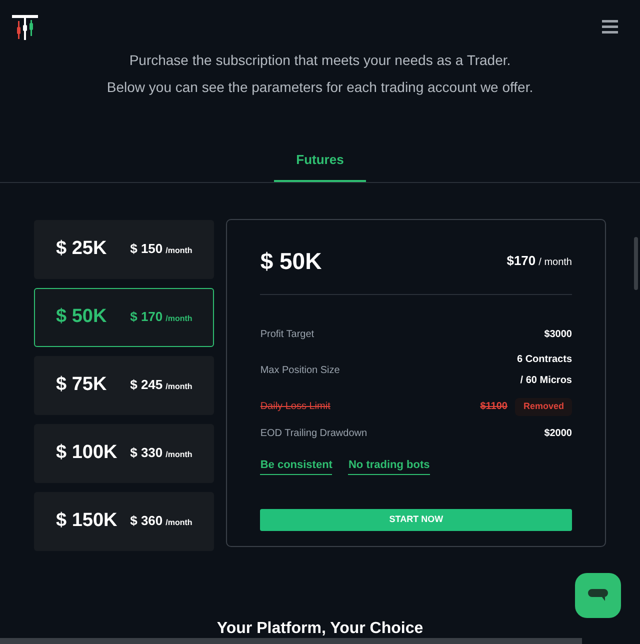 The width and height of the screenshot is (640, 644). What do you see at coordinates (87, 520) in the screenshot?
I see `plan-size: $ 150K` at bounding box center [87, 520].